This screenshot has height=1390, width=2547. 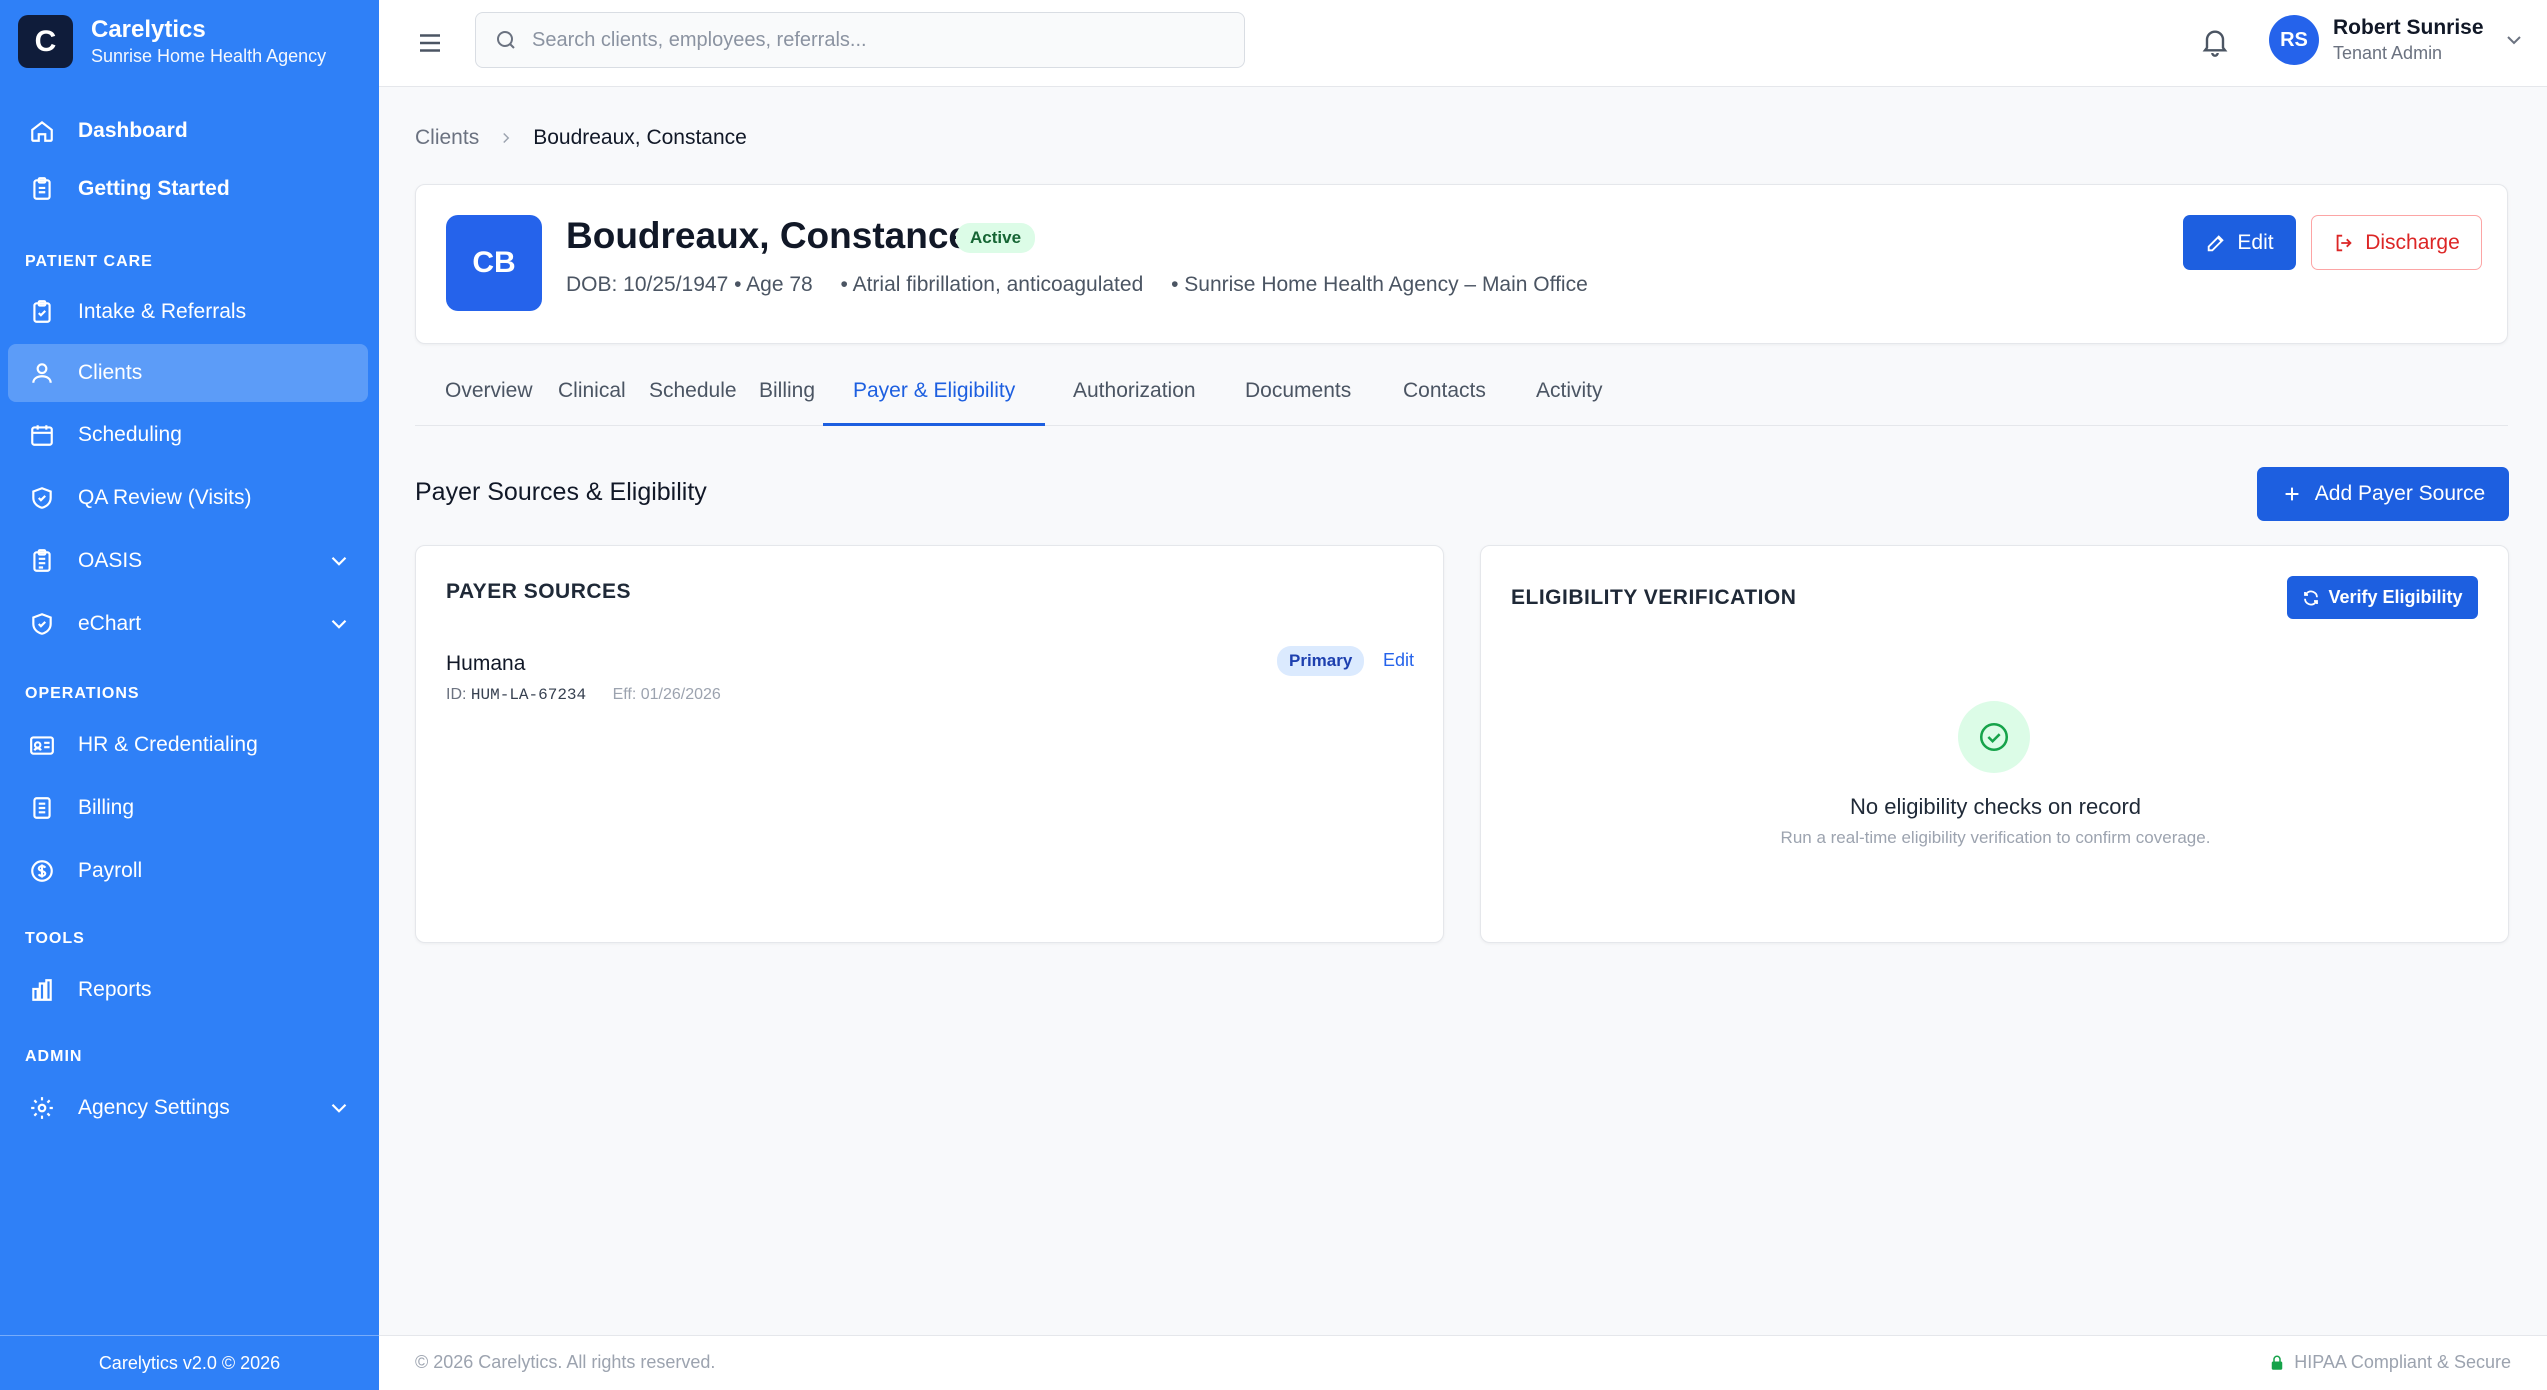 What do you see at coordinates (188, 808) in the screenshot?
I see `sidebar-item-billing: Billing` at bounding box center [188, 808].